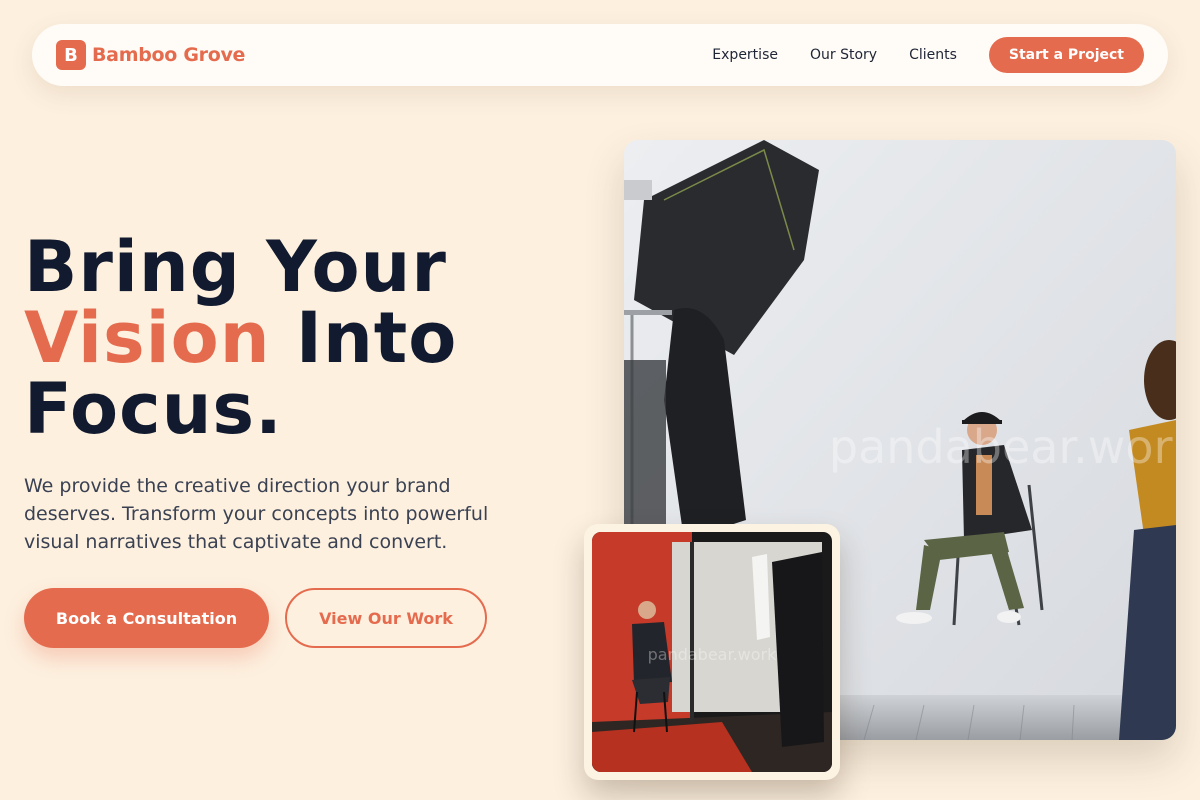 This screenshot has width=1200, height=800. Describe the element at coordinates (71, 55) in the screenshot. I see `logo-badge-icon: B` at that location.